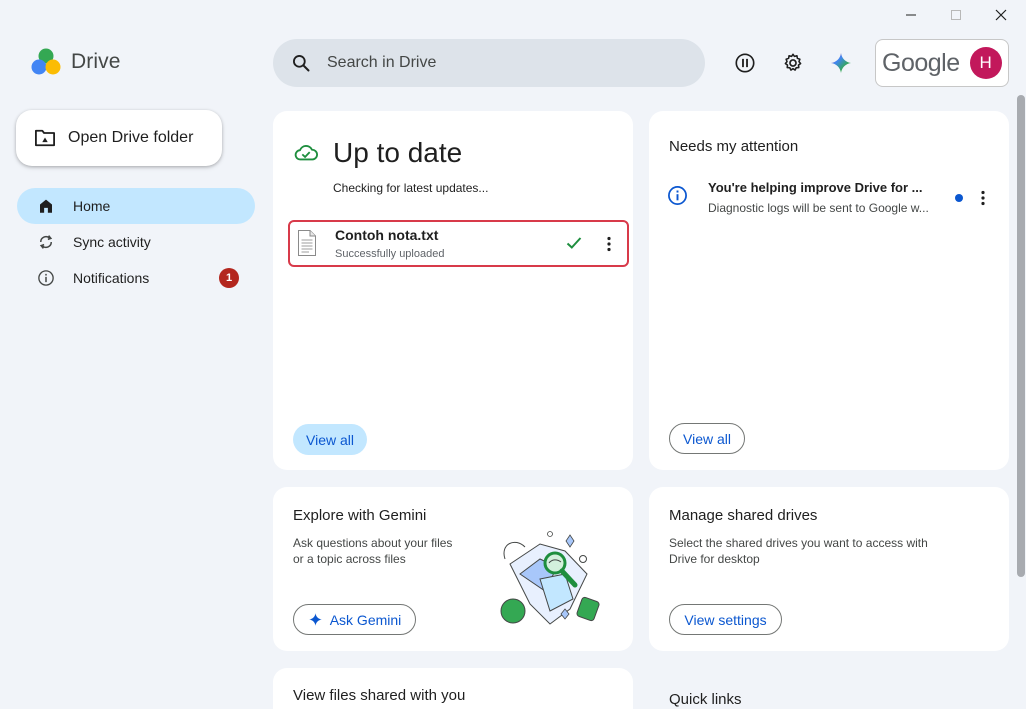  Describe the element at coordinates (46, 242) in the screenshot. I see `sync-icon` at that location.